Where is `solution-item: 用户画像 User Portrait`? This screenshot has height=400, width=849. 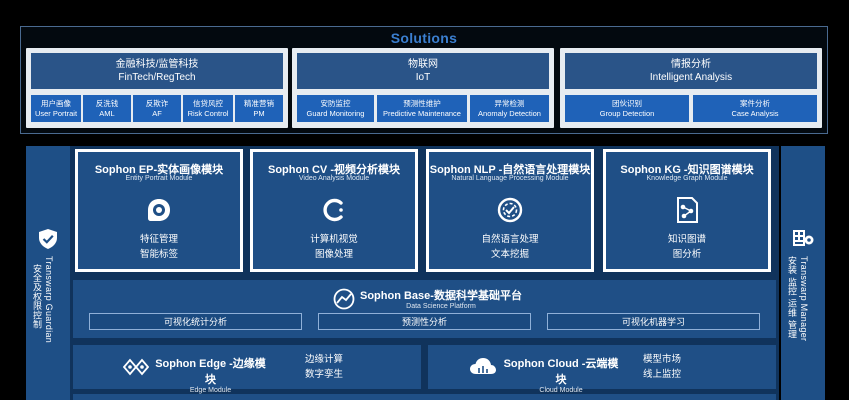 solution-item: 用户画像 User Portrait is located at coordinates (56, 108).